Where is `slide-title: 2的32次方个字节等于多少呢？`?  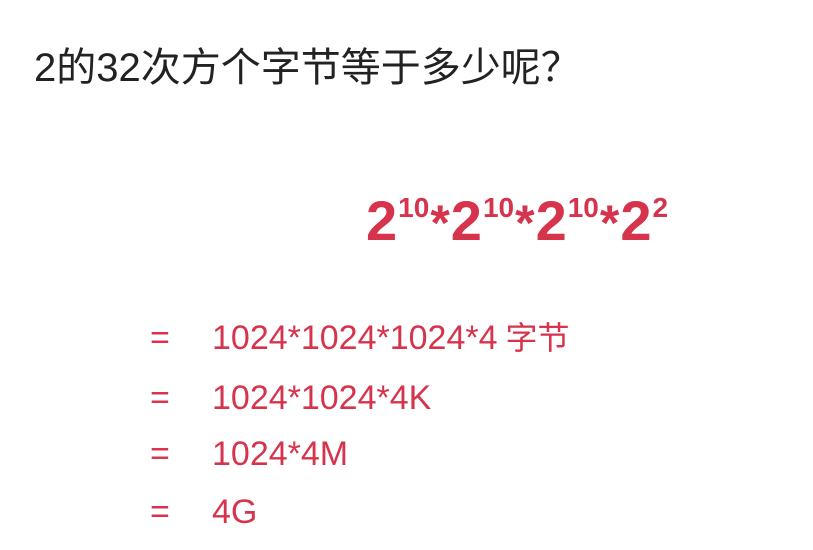
slide-title: 2的32次方个字节等于多少呢？ is located at coordinates (307, 68).